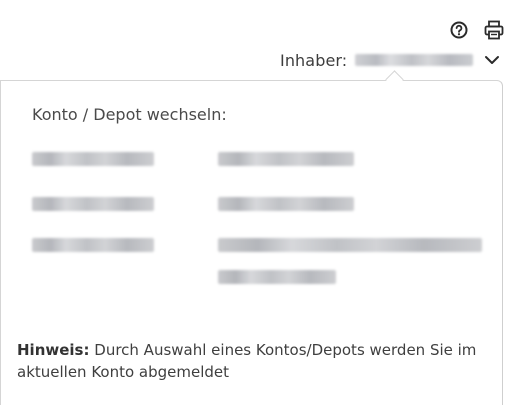  I want to click on owner-label: Inhaber:, so click(314, 60).